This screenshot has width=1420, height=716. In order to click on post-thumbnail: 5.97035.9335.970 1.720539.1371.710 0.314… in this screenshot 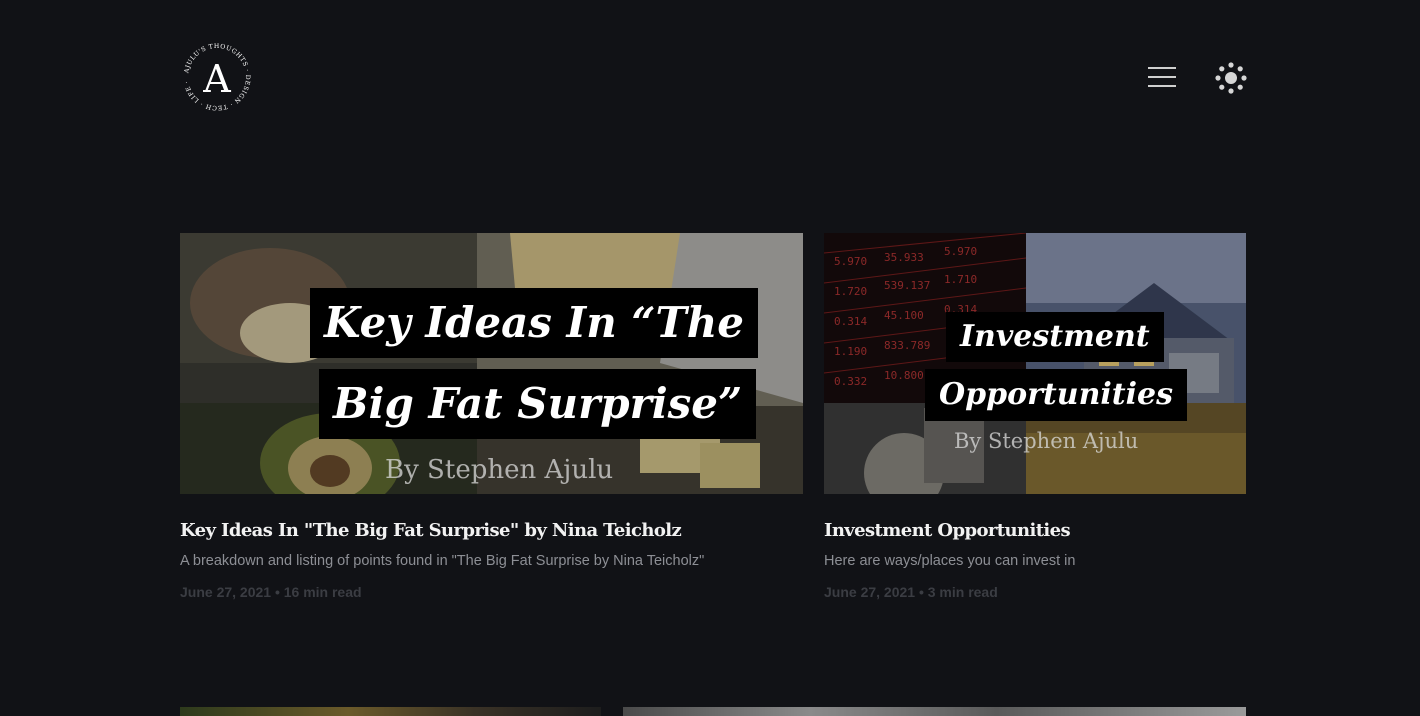, I will do `click(1035, 363)`.